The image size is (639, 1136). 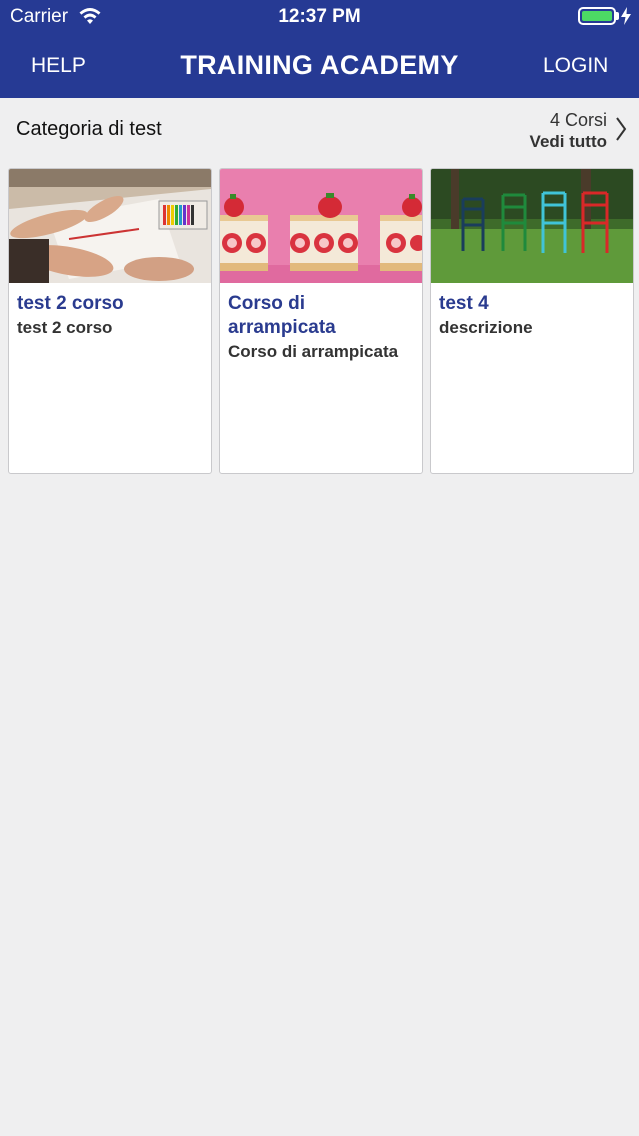 What do you see at coordinates (568, 131) in the screenshot?
I see `see-all-link: 4 Corsi Vedi tutto` at bounding box center [568, 131].